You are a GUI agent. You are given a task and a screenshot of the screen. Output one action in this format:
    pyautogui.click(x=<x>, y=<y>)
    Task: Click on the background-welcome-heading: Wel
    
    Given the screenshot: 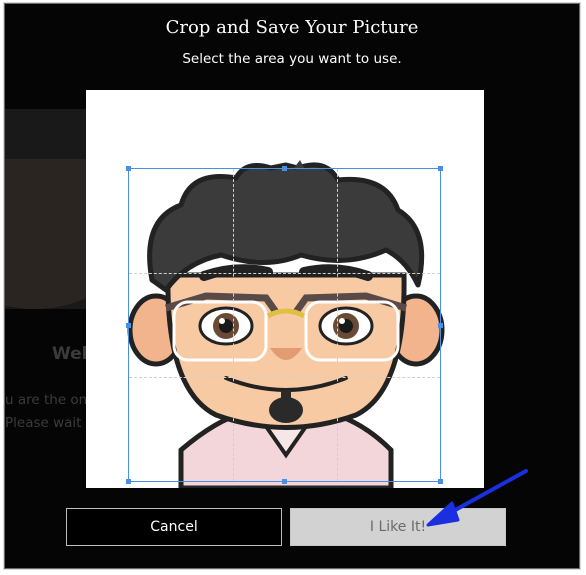 What is the action you would take?
    pyautogui.click(x=70, y=354)
    